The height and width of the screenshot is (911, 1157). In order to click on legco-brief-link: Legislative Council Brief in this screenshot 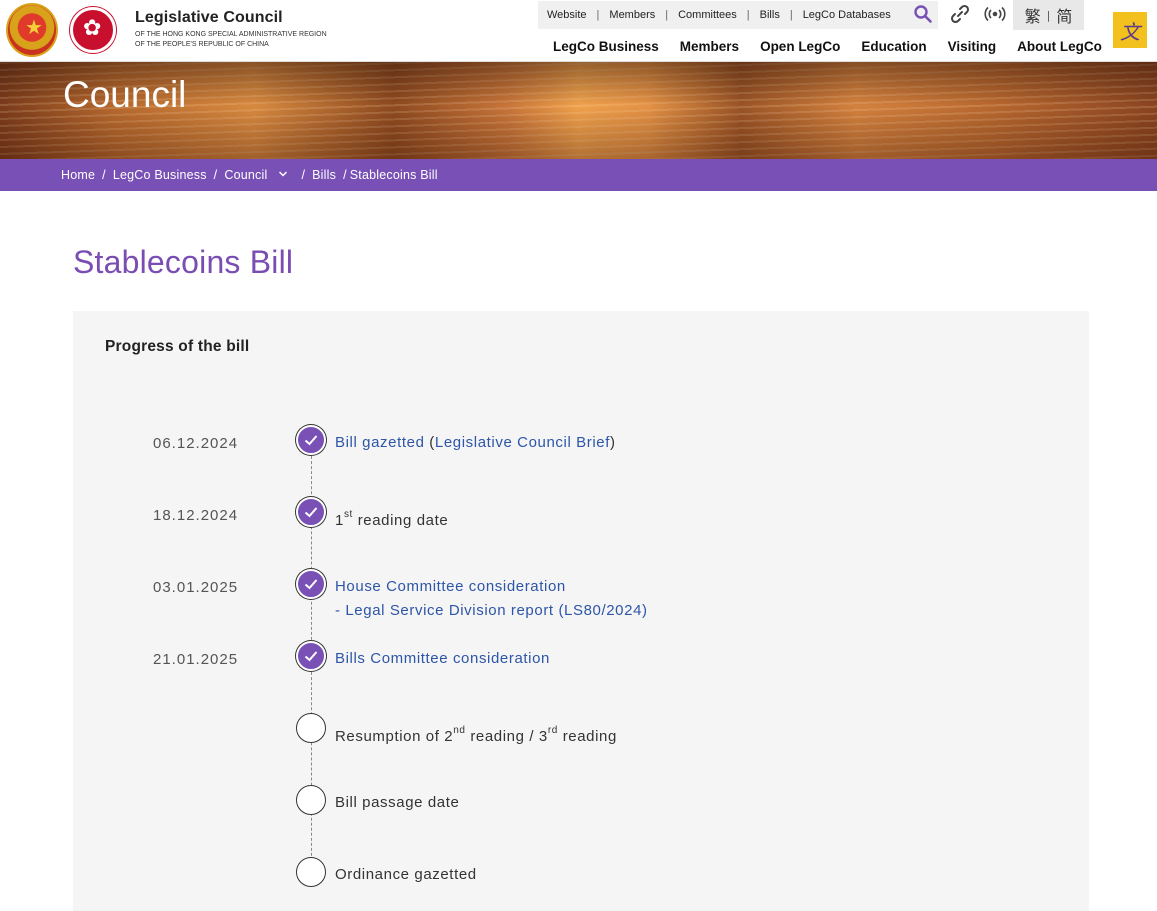, I will do `click(522, 442)`.